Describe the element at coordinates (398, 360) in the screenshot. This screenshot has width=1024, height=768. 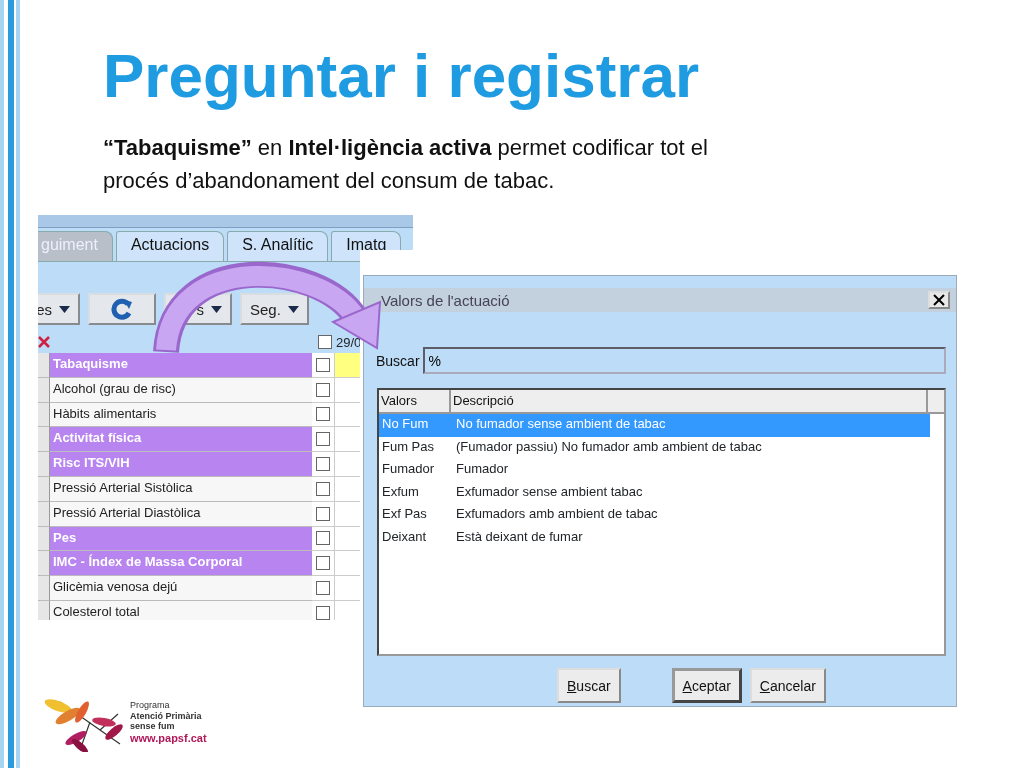
I see `field-label: Buscar` at that location.